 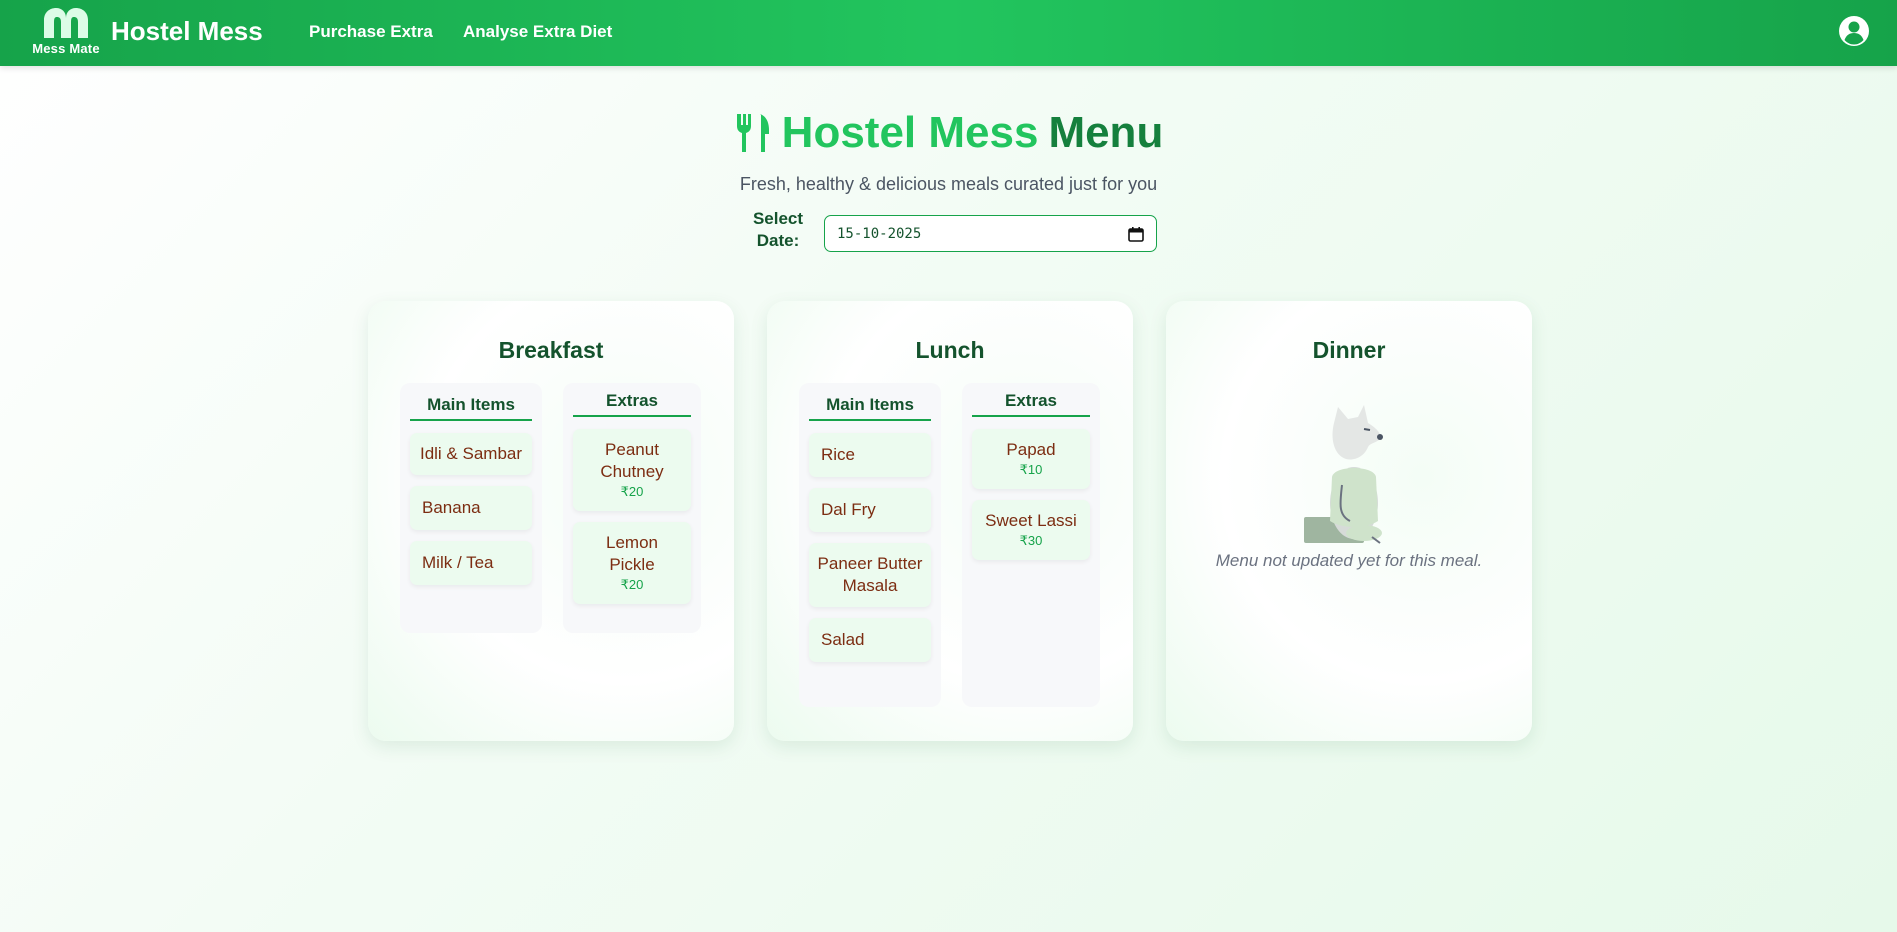 I want to click on date-label: Select Date:, so click(x=778, y=229).